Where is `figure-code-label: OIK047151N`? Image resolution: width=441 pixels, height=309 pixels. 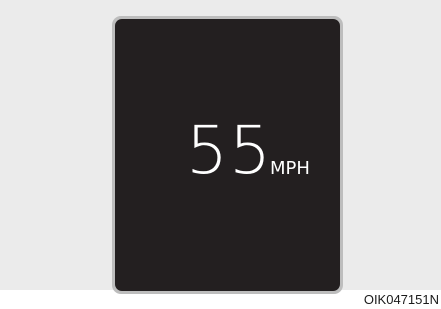
figure-code-label: OIK047151N is located at coordinates (401, 299).